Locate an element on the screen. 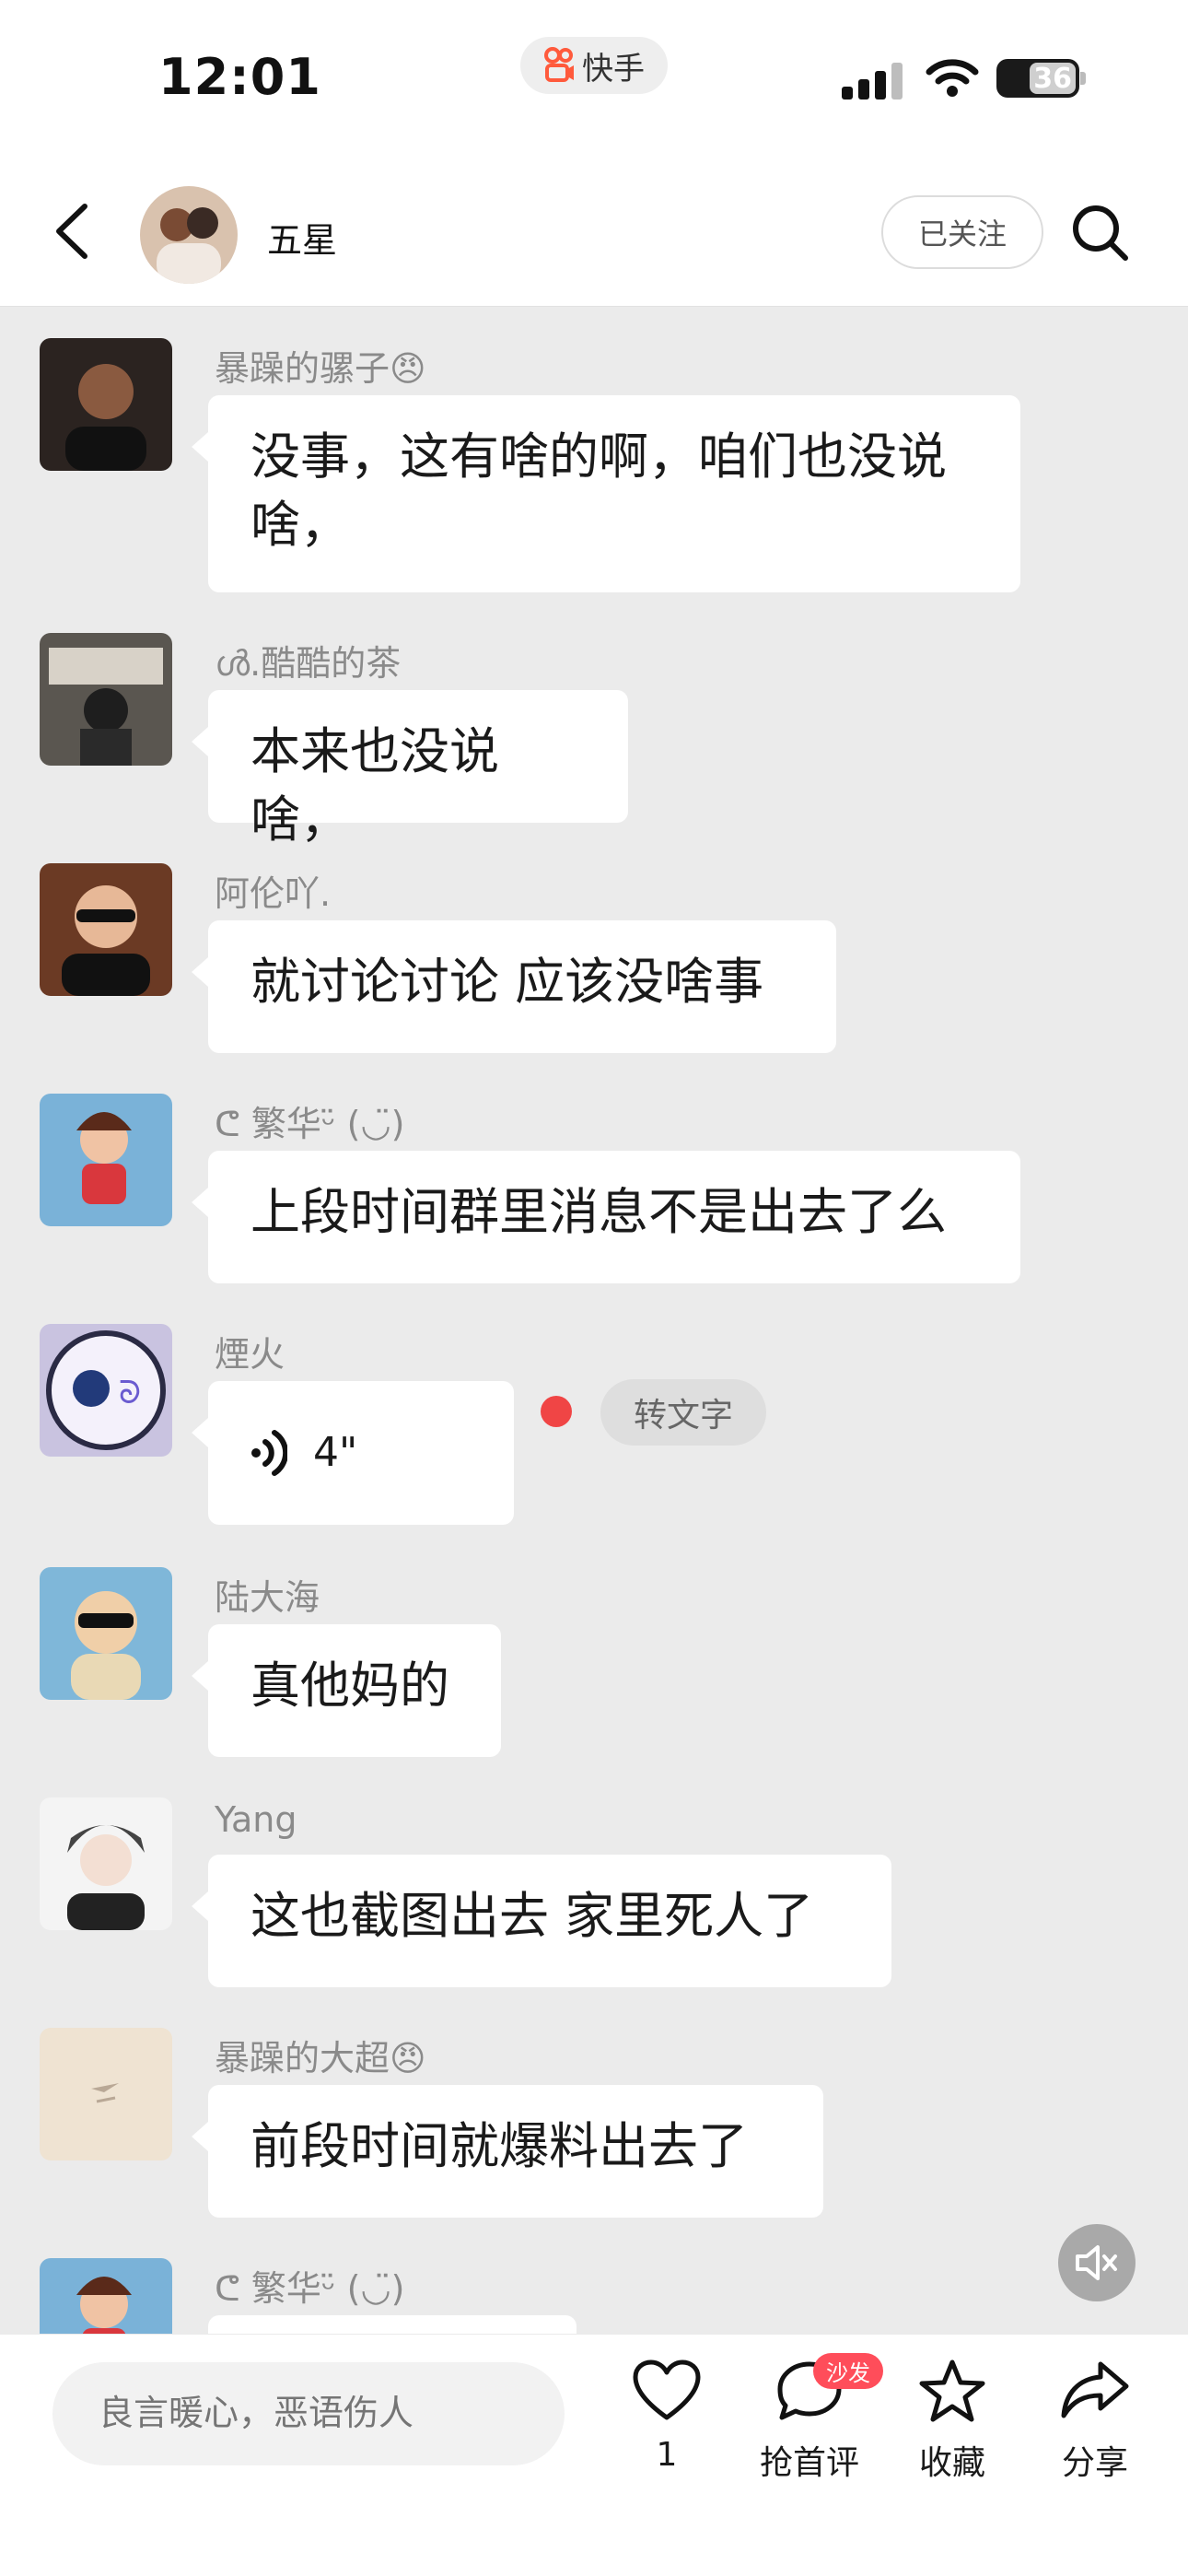 Image resolution: width=1188 pixels, height=2576 pixels. message-row: Yang 这也截图出去 家里死人了 is located at coordinates (594, 1898).